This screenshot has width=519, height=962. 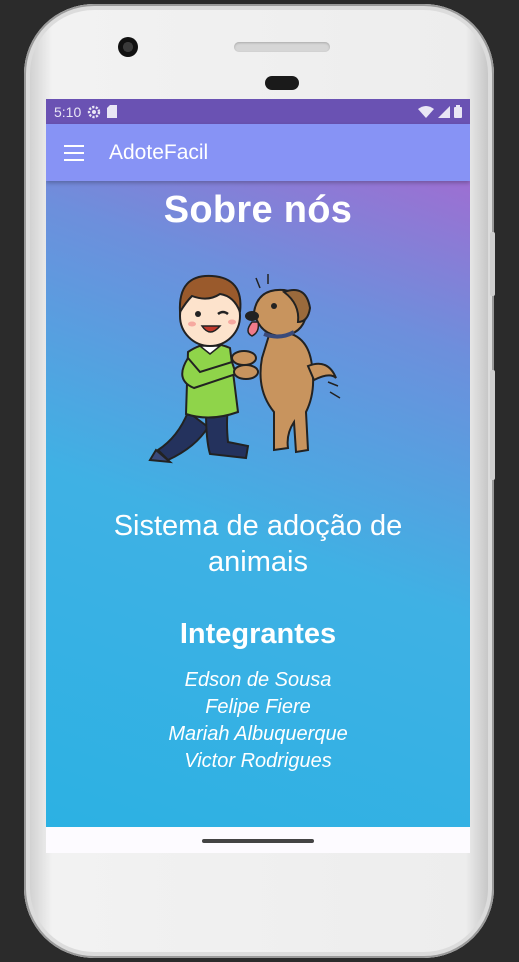 What do you see at coordinates (94, 111) in the screenshot?
I see `settings-icon` at bounding box center [94, 111].